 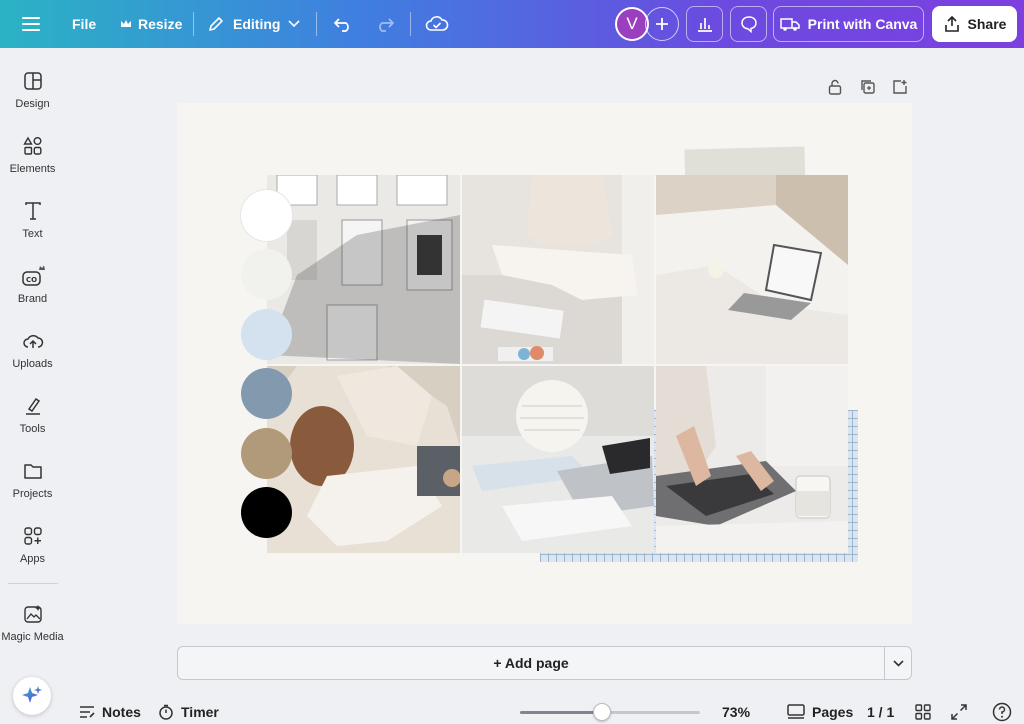 I want to click on invite-button, so click(x=662, y=24).